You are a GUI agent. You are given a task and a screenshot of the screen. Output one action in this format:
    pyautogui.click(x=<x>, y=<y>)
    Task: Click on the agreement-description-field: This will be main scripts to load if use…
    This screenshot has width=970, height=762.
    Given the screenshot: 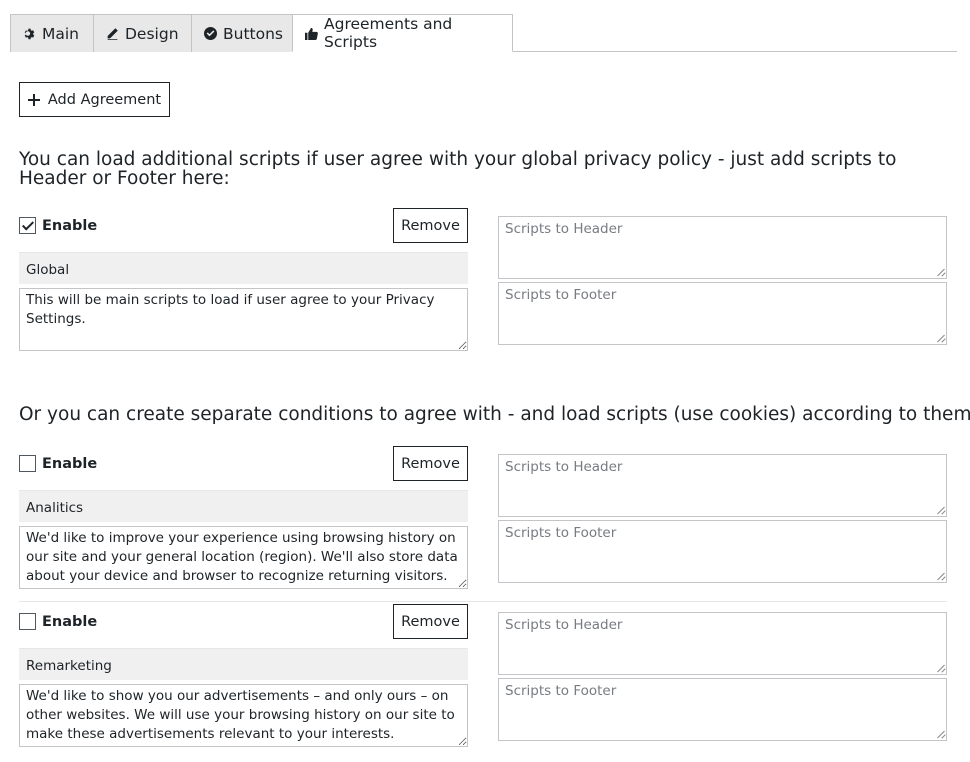 What is the action you would take?
    pyautogui.click(x=243, y=319)
    